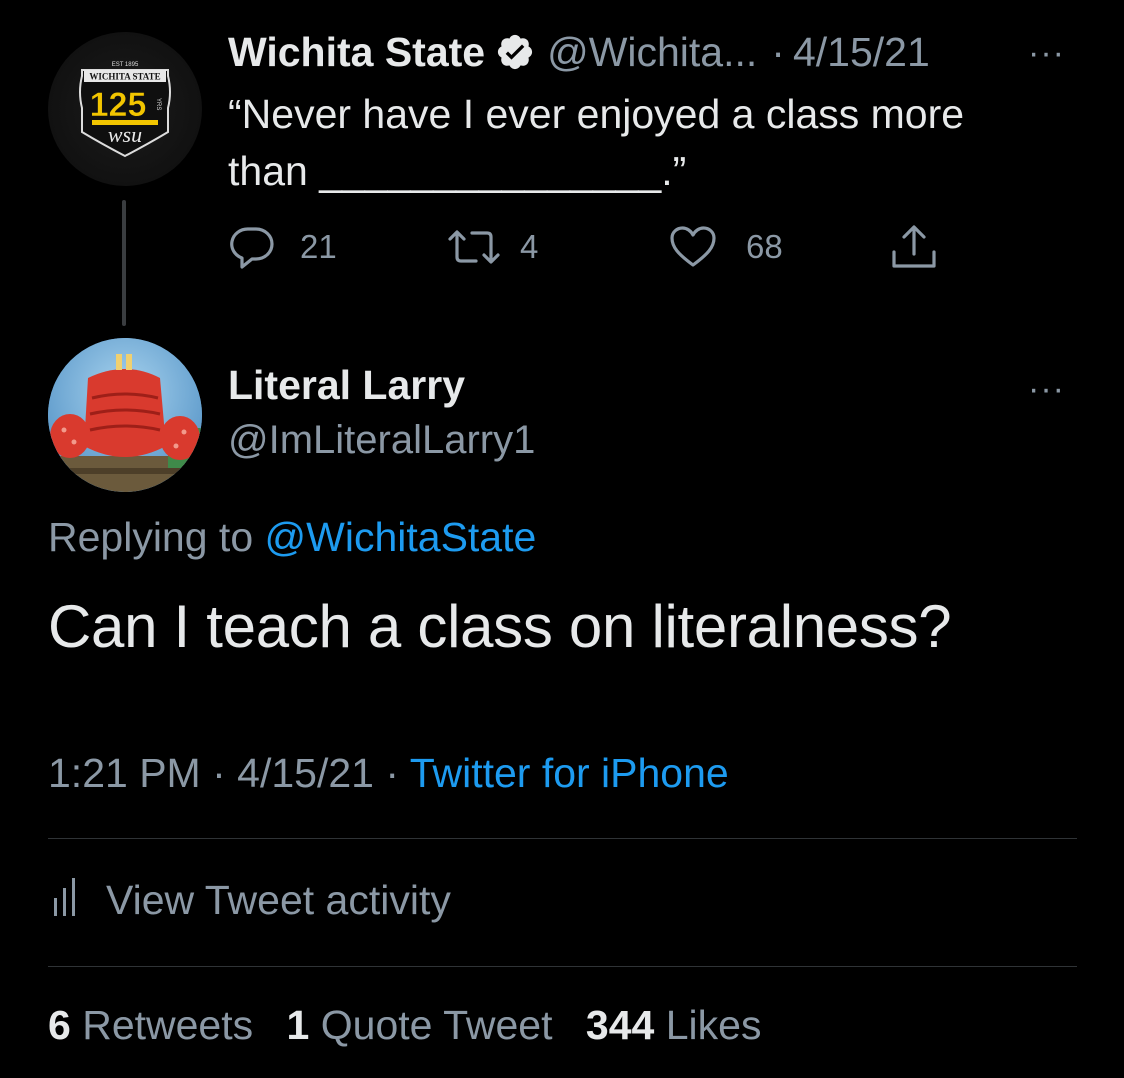 This screenshot has height=1078, width=1124. Describe the element at coordinates (725, 247) in the screenshot. I see `like-action: 68` at that location.